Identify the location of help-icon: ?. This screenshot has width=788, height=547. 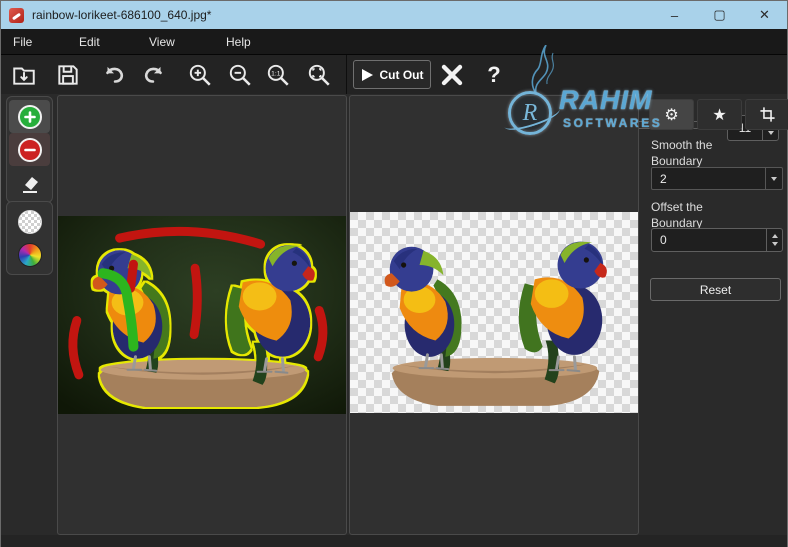
(494, 75).